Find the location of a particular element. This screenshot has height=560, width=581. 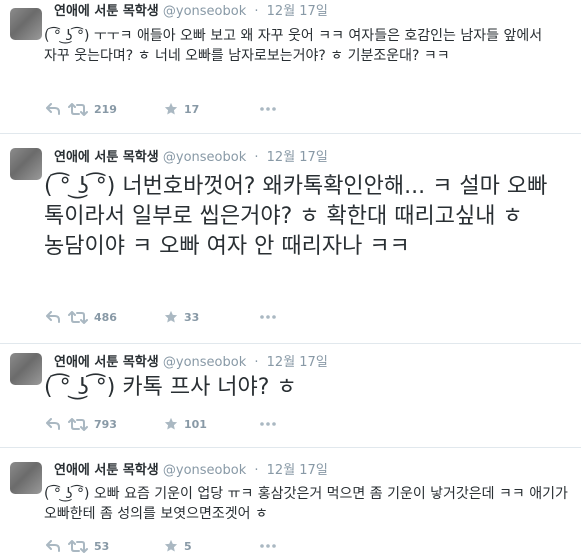

favorite-button: 17 is located at coordinates (212, 109).